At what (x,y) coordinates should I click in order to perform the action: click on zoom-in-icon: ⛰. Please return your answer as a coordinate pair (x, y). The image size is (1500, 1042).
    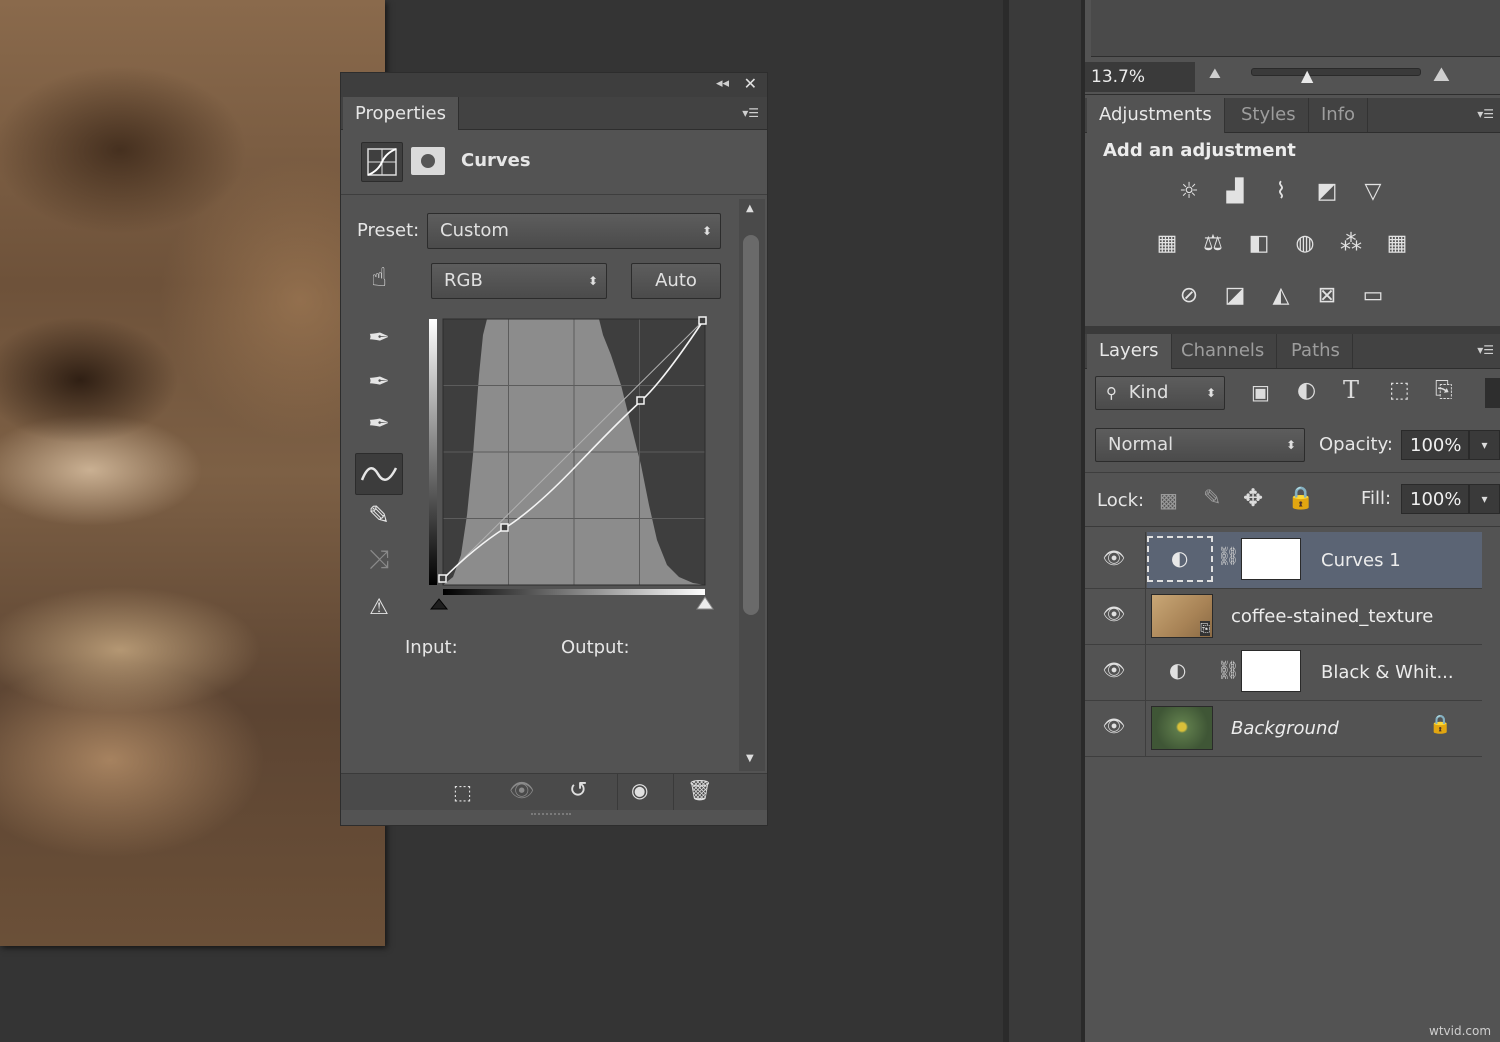
    Looking at the image, I should click on (1441, 74).